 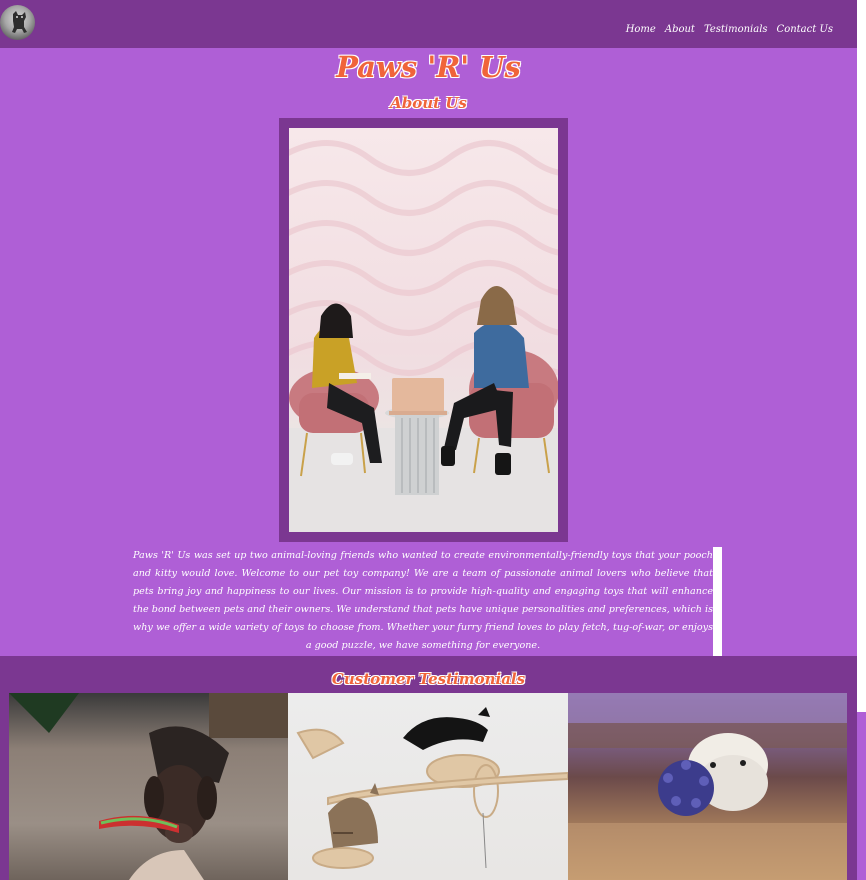 I want to click on testimonials-heading: Customer Testimonials, so click(x=428, y=679).